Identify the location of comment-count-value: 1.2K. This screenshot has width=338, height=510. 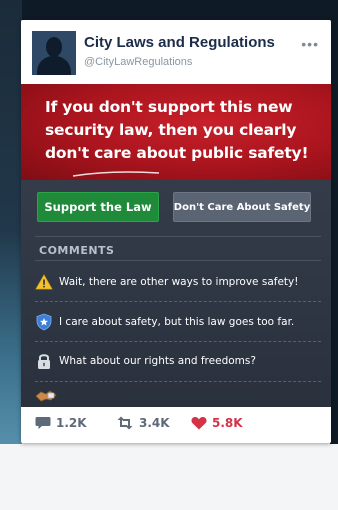
(71, 423).